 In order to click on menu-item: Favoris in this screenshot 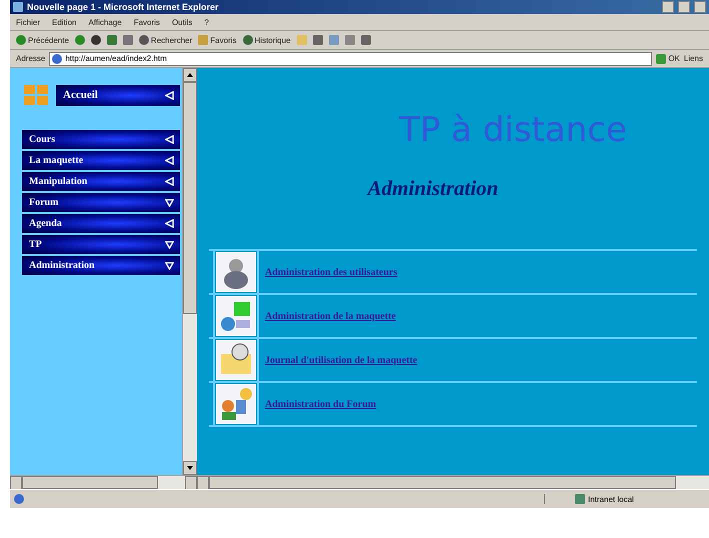, I will do `click(147, 22)`.